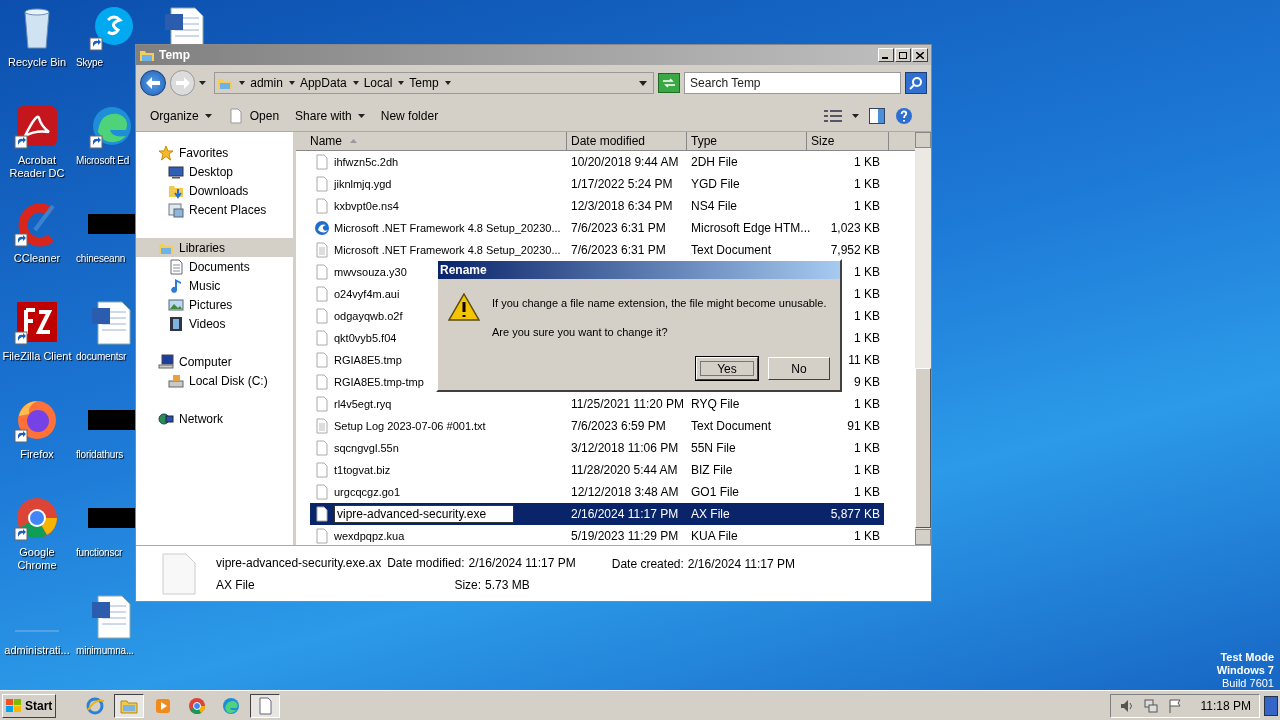  What do you see at coordinates (201, 419) in the screenshot?
I see `nav-label: Network` at bounding box center [201, 419].